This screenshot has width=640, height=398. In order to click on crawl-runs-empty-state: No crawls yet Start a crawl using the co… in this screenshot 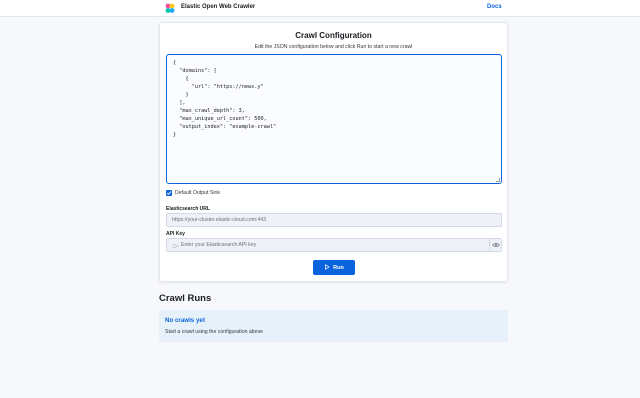, I will do `click(333, 326)`.